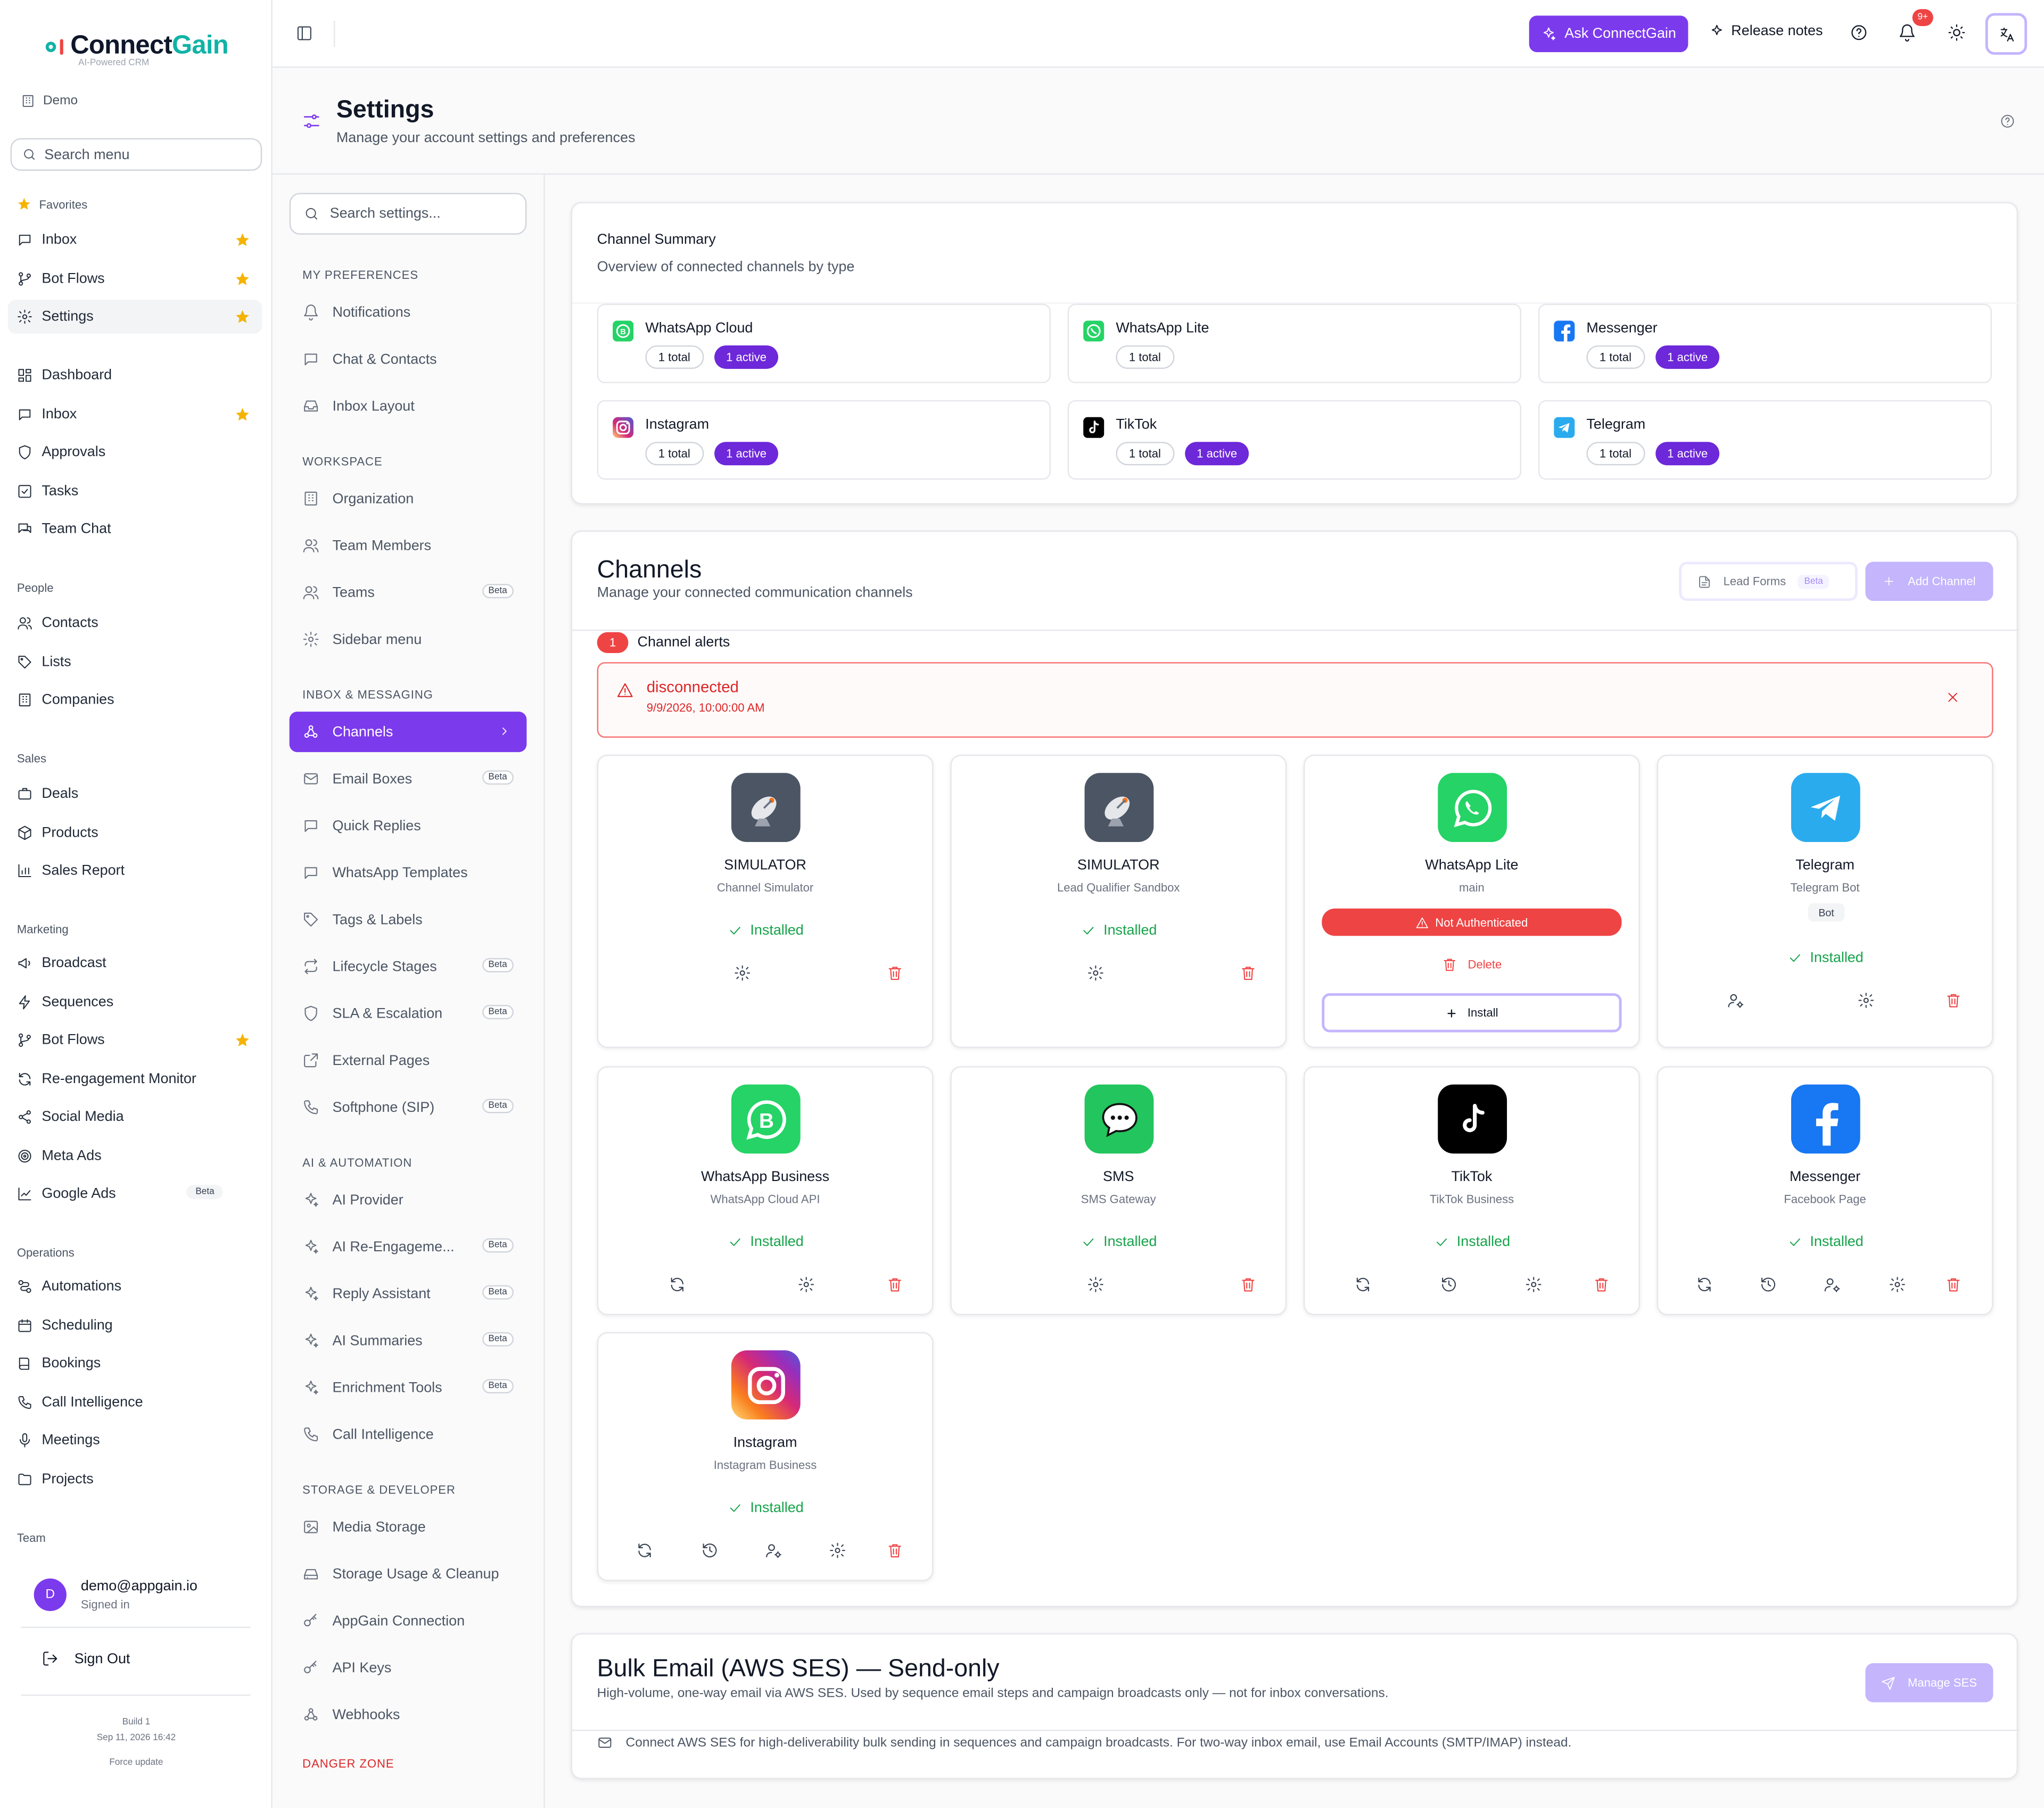 The width and height of the screenshot is (2044, 1808). Describe the element at coordinates (408, 1668) in the screenshot. I see `settings-item-api-keys: API Keys` at that location.